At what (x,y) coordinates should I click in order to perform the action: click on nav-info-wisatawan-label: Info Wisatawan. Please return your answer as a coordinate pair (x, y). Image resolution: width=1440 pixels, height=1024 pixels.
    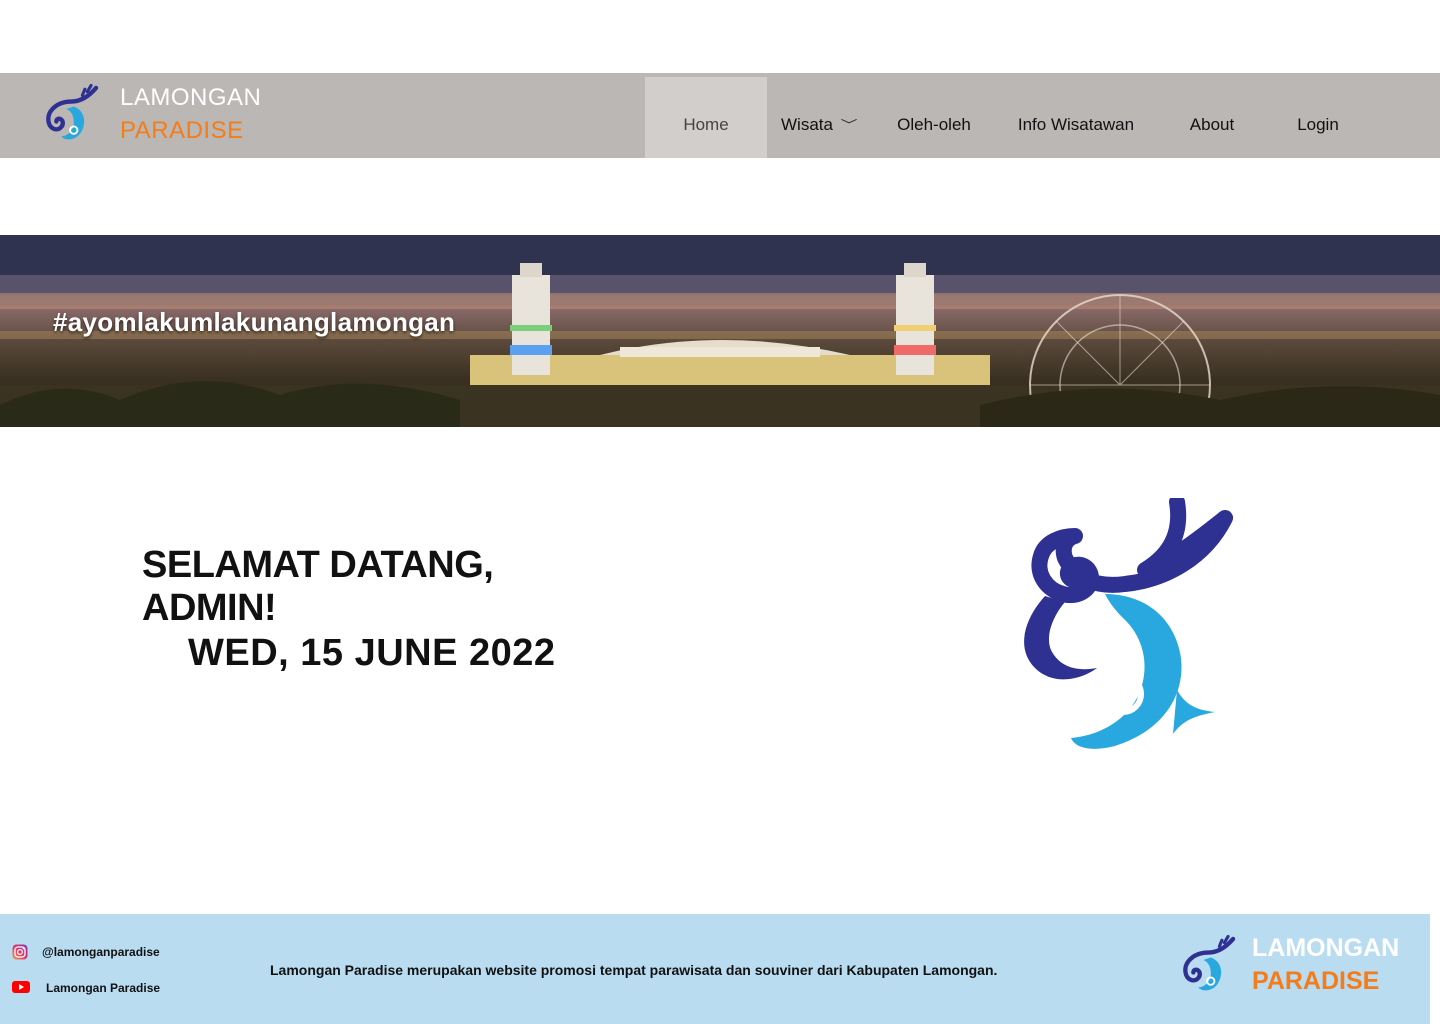
    Looking at the image, I should click on (1076, 124).